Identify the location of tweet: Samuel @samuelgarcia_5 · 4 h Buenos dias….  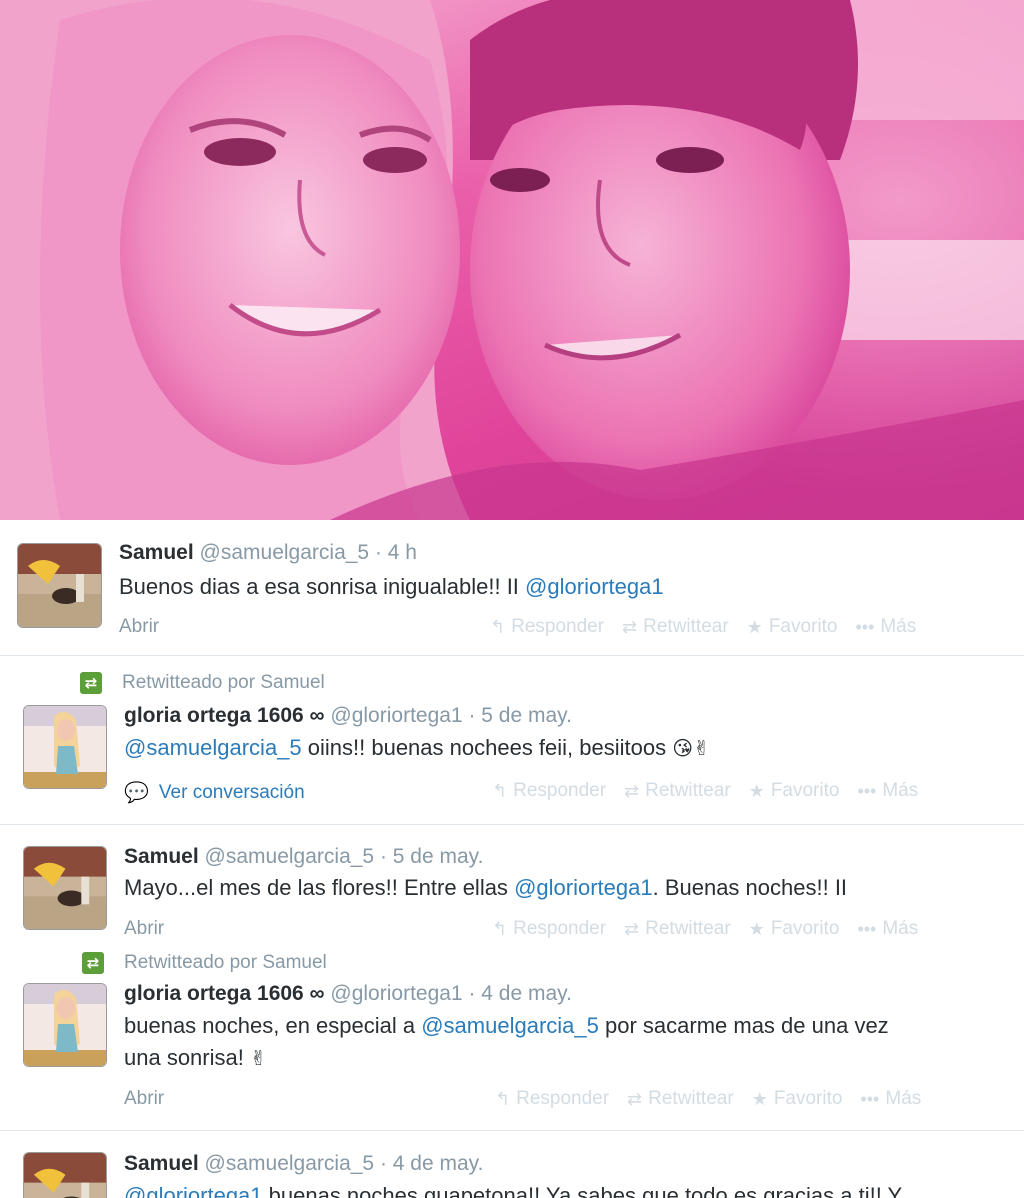
(512, 587).